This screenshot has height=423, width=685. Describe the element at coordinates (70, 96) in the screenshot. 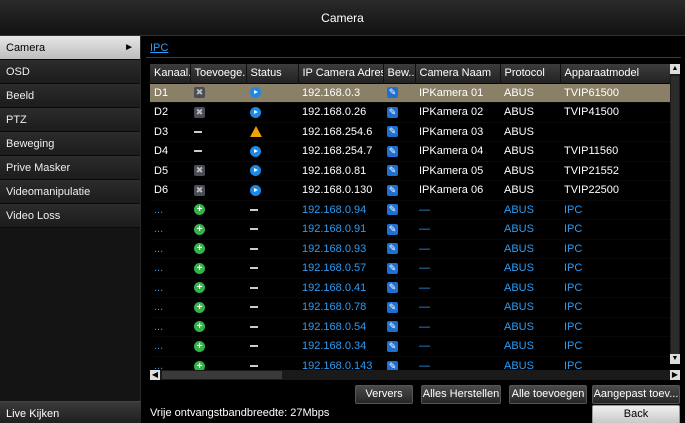

I see `sidebar-item-beeld: Beeld` at that location.